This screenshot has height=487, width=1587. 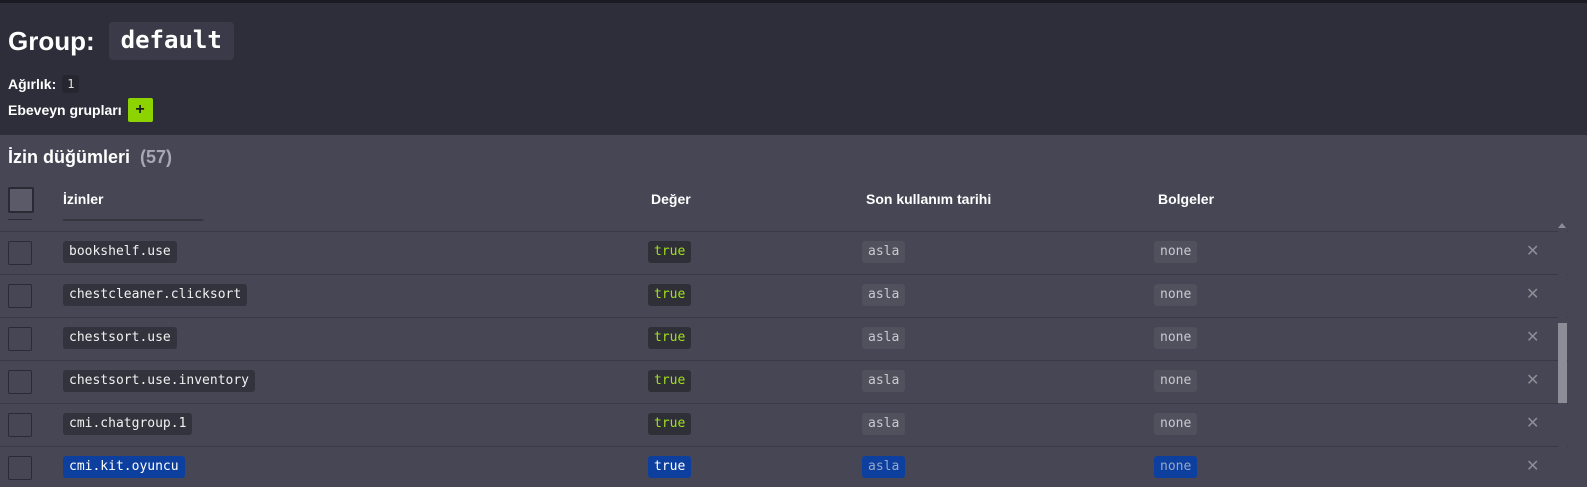 I want to click on table-row: bookshelf.use true asla none ✕, so click(x=784, y=253).